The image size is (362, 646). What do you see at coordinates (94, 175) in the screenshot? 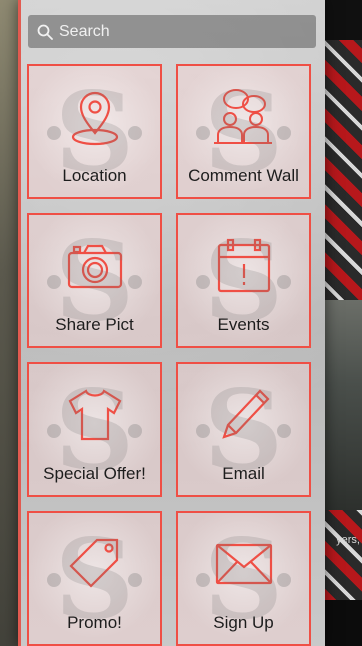
I see `menu-tile-label: Location` at bounding box center [94, 175].